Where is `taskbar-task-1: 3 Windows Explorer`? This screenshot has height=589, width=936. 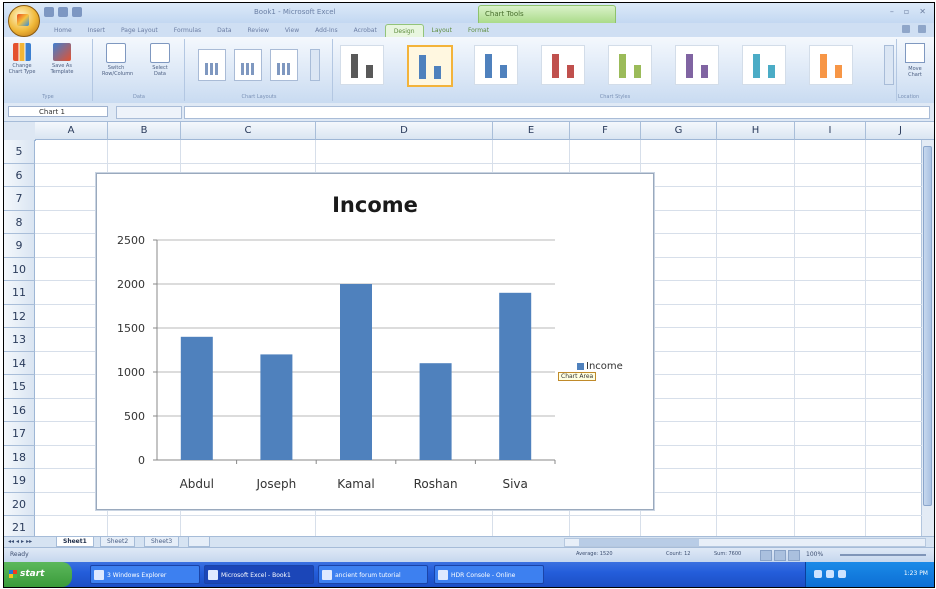
taskbar-task-1: 3 Windows Explorer is located at coordinates (145, 574).